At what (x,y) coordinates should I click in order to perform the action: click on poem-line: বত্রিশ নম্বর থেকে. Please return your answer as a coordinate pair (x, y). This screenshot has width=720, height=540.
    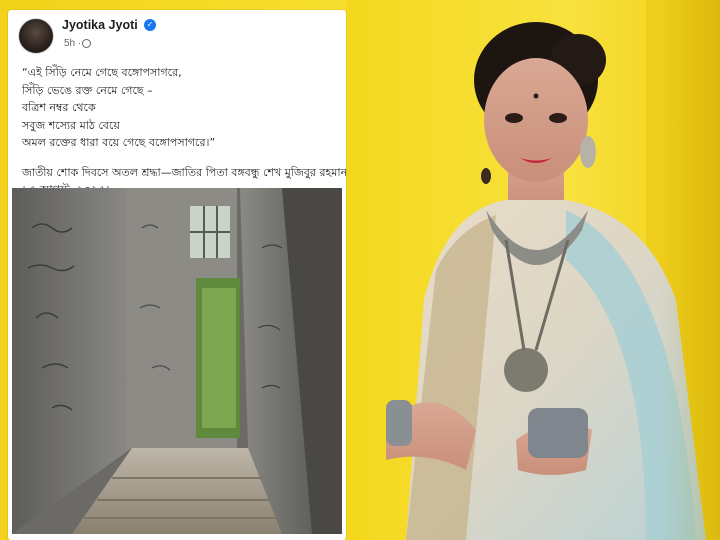
    Looking at the image, I should click on (59, 107).